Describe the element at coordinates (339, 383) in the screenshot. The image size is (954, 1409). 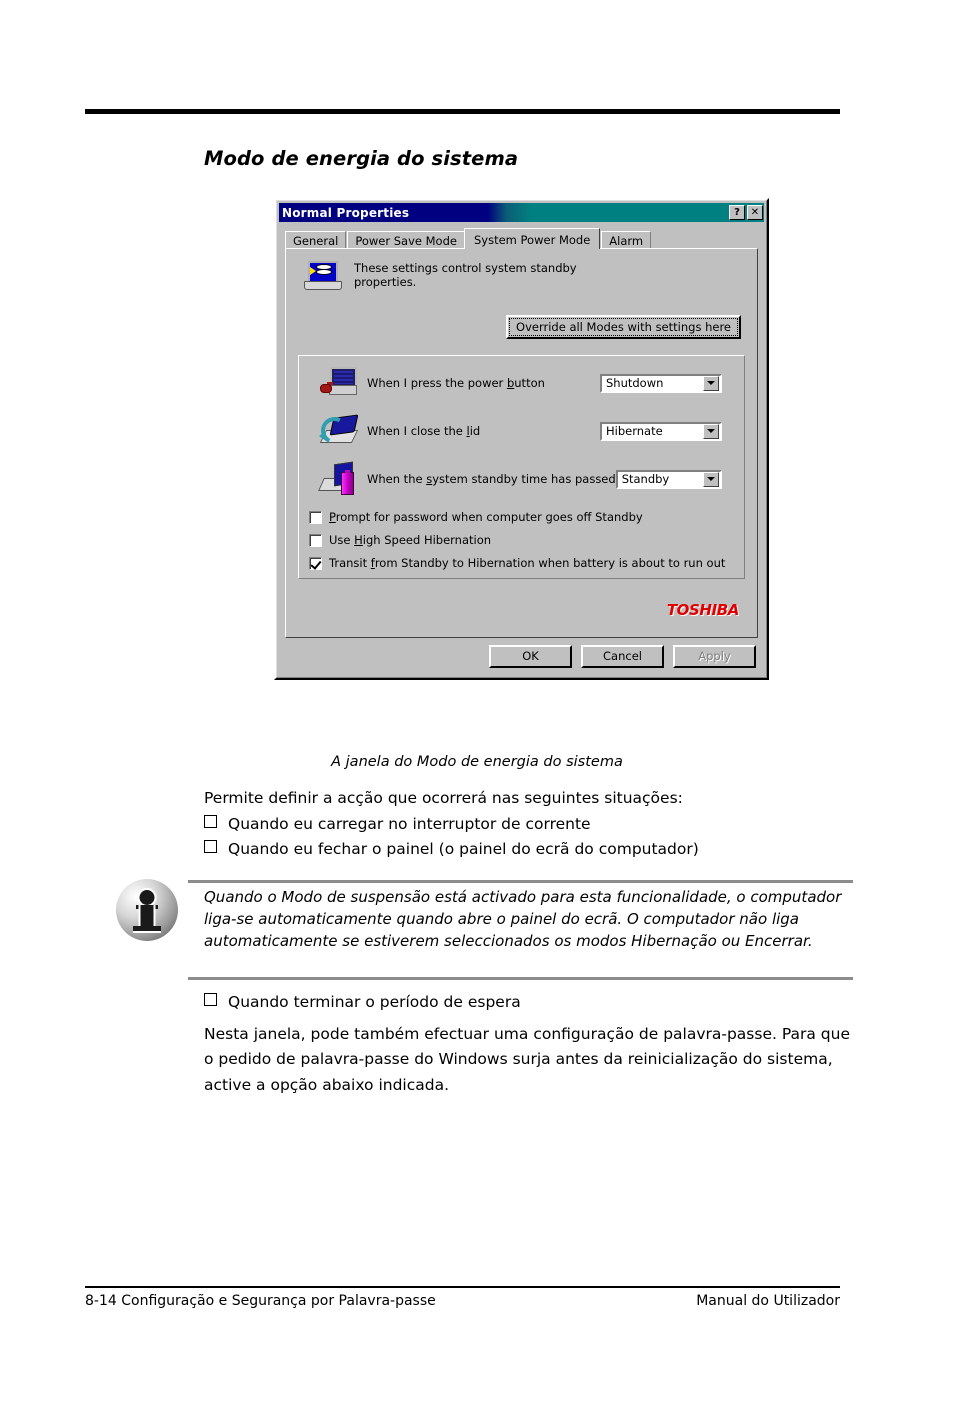
I see `desktop-computer-icon` at that location.